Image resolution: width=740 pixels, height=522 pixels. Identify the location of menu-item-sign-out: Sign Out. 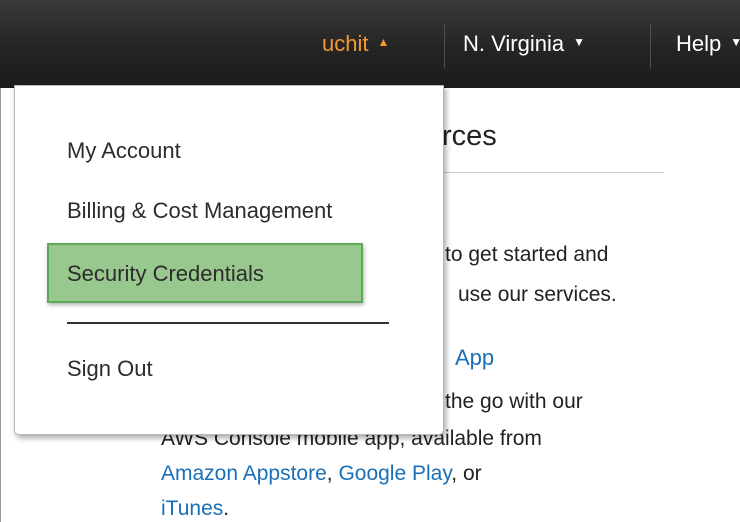
(110, 369).